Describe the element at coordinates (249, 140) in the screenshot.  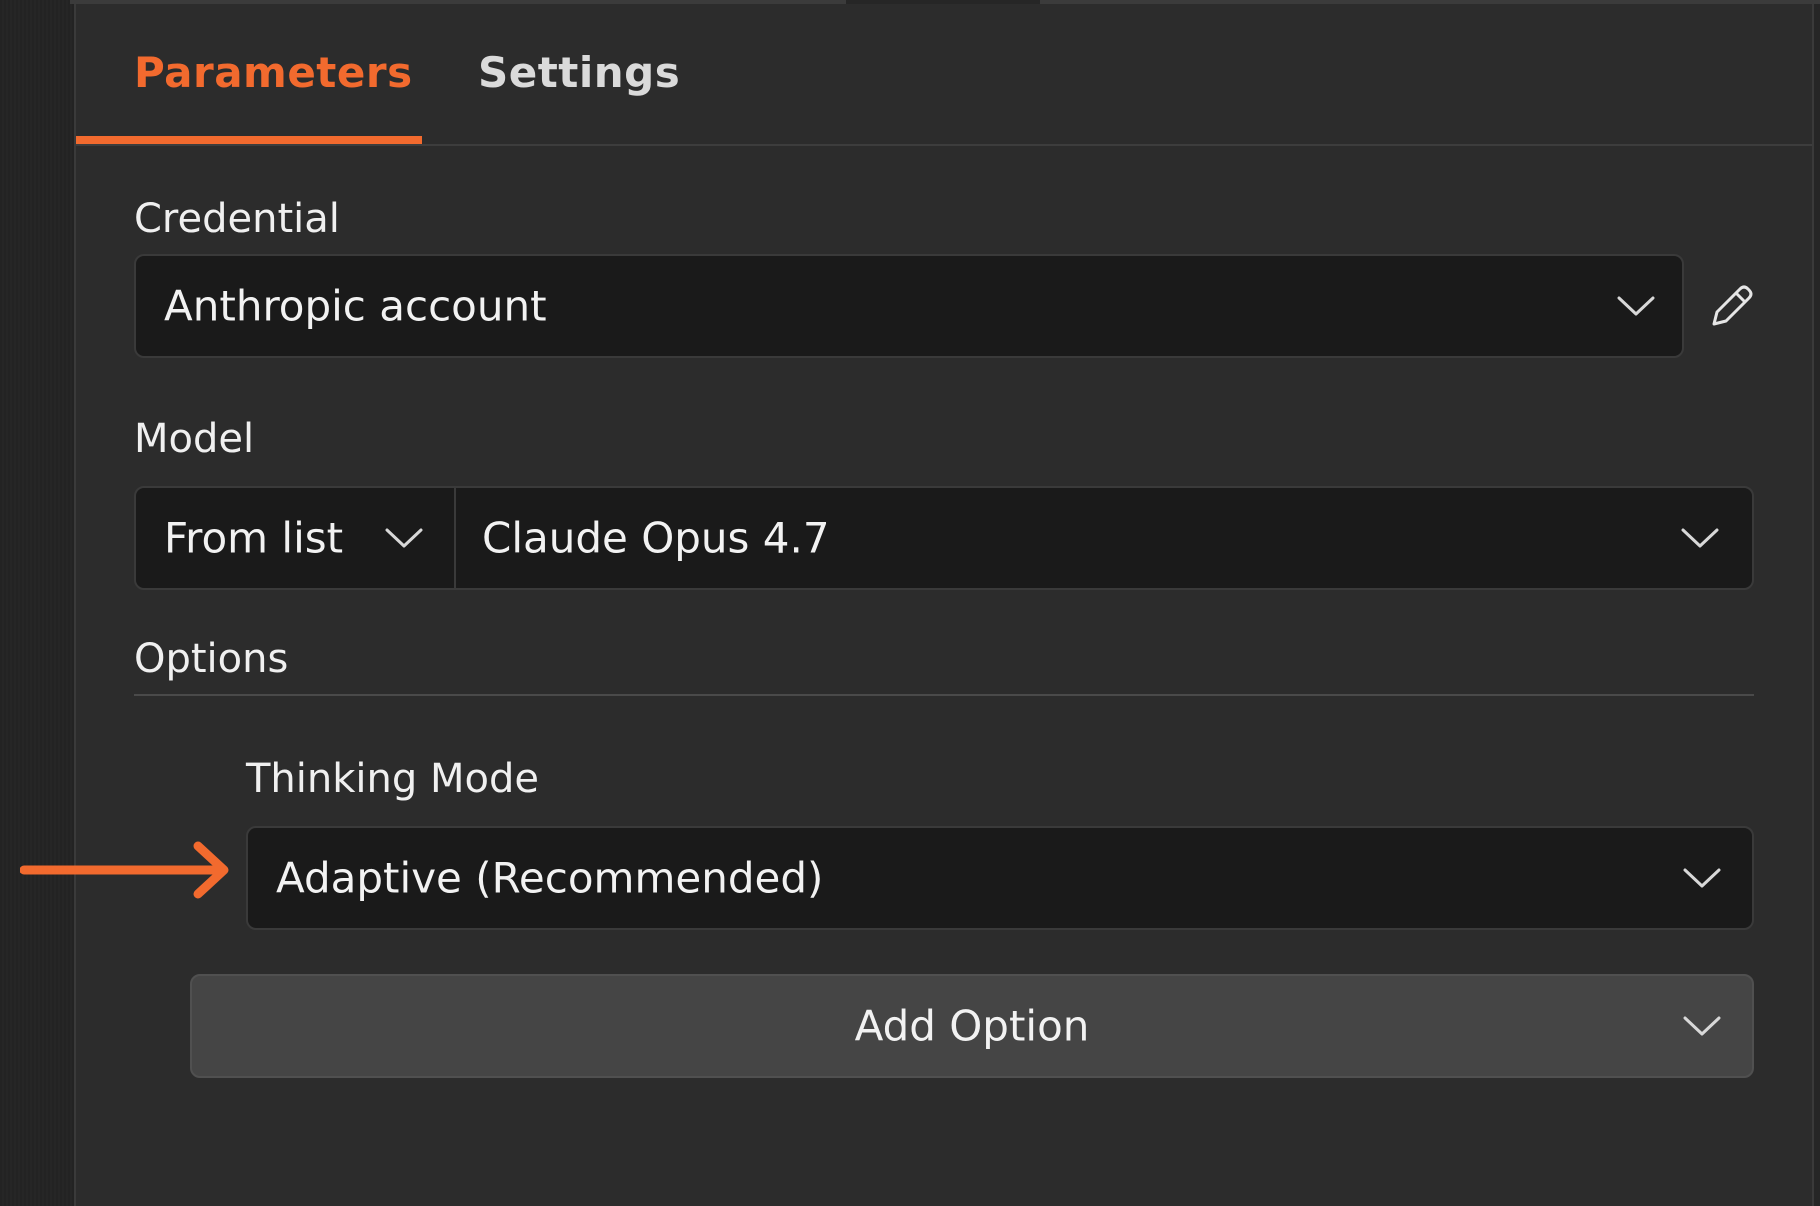
I see `active-tab-indicator` at that location.